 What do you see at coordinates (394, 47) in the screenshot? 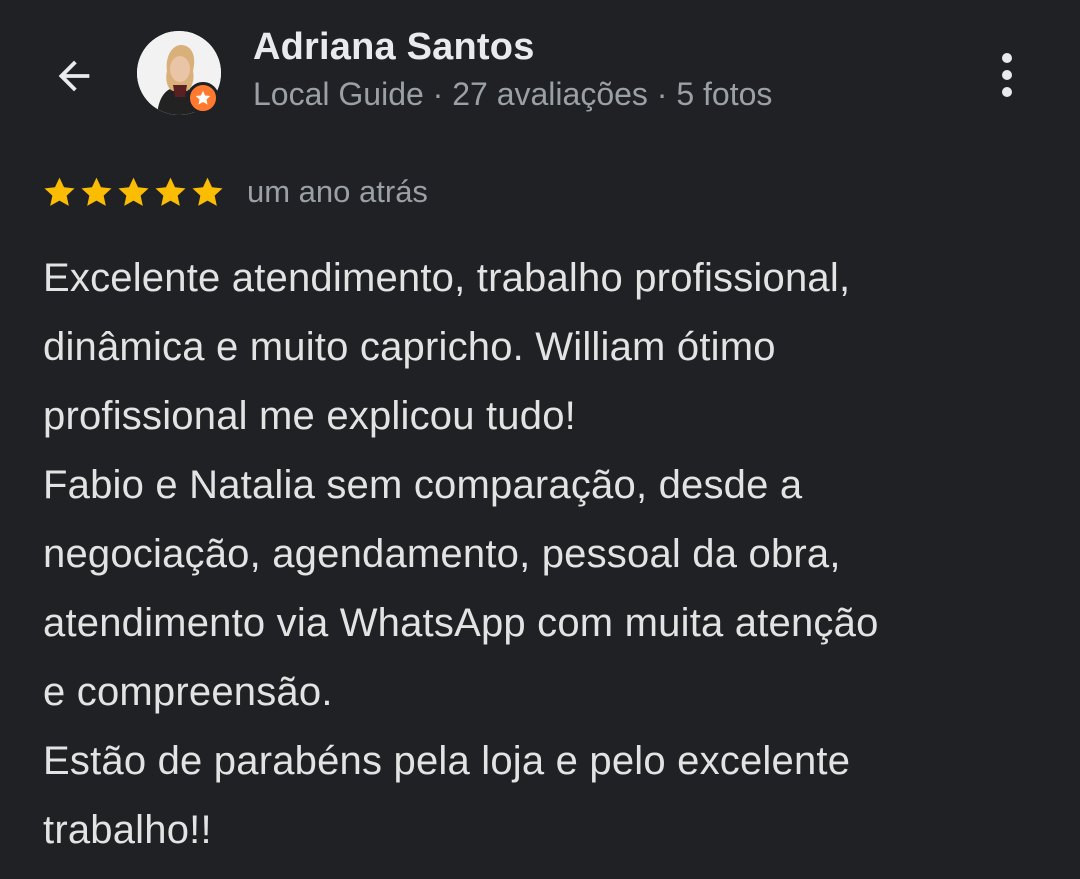
I see `reviewer-name: Adriana Santos` at bounding box center [394, 47].